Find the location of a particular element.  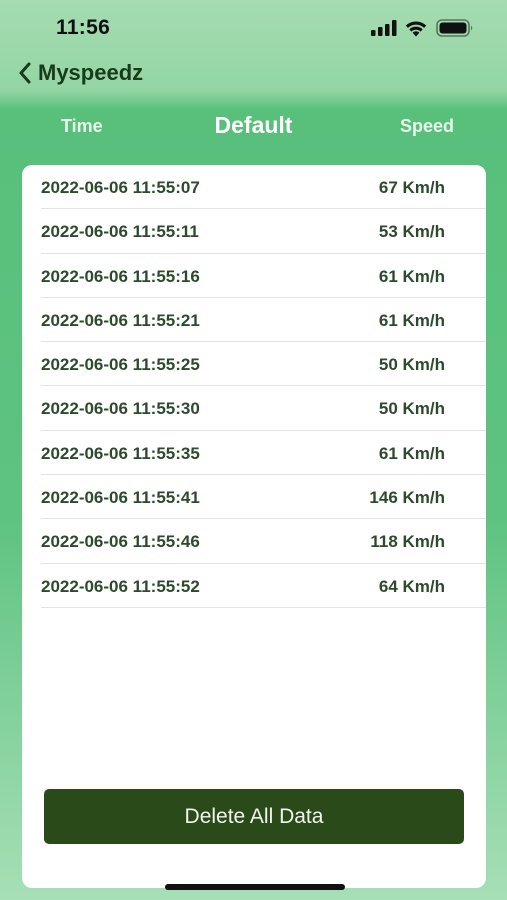

battery-icon is located at coordinates (454, 28).